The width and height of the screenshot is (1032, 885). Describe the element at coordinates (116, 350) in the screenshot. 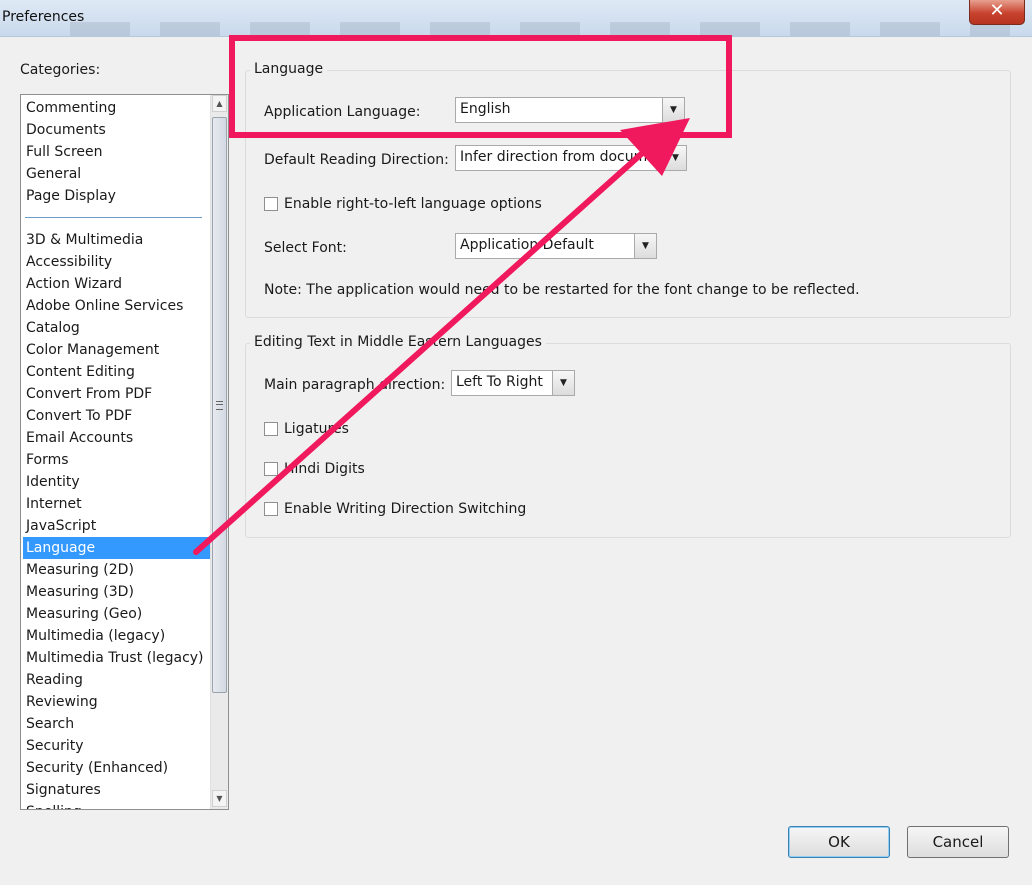

I see `category-item-color-management: Color Management` at that location.